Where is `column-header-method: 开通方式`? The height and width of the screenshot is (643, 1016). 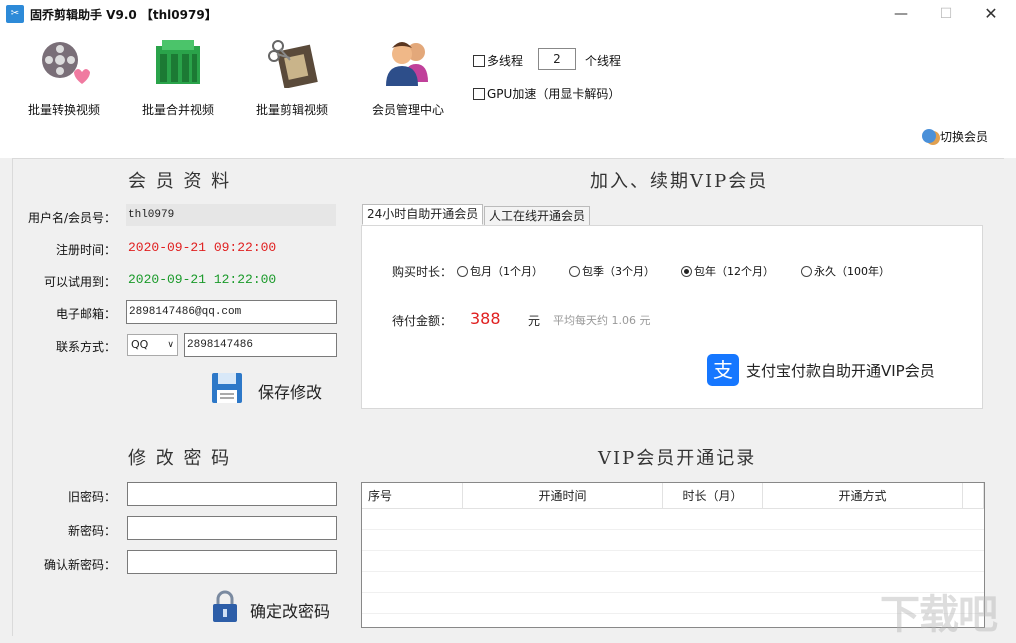
column-header-method: 开通方式 is located at coordinates (863, 496).